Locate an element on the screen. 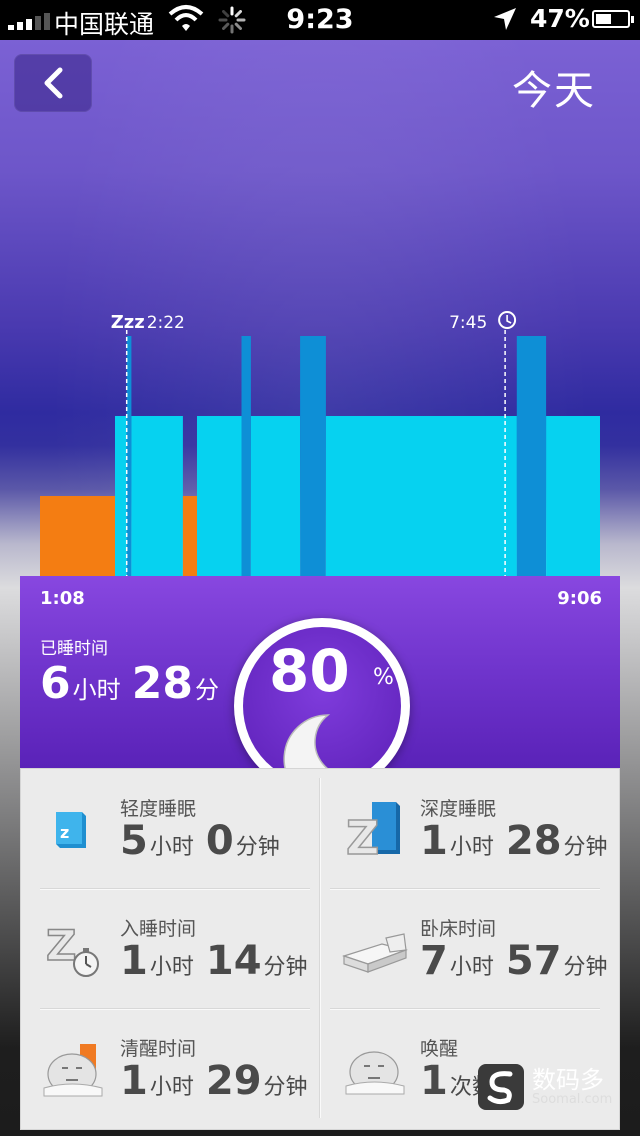  sleep-zzz-icon: Zzz is located at coordinates (128, 322).